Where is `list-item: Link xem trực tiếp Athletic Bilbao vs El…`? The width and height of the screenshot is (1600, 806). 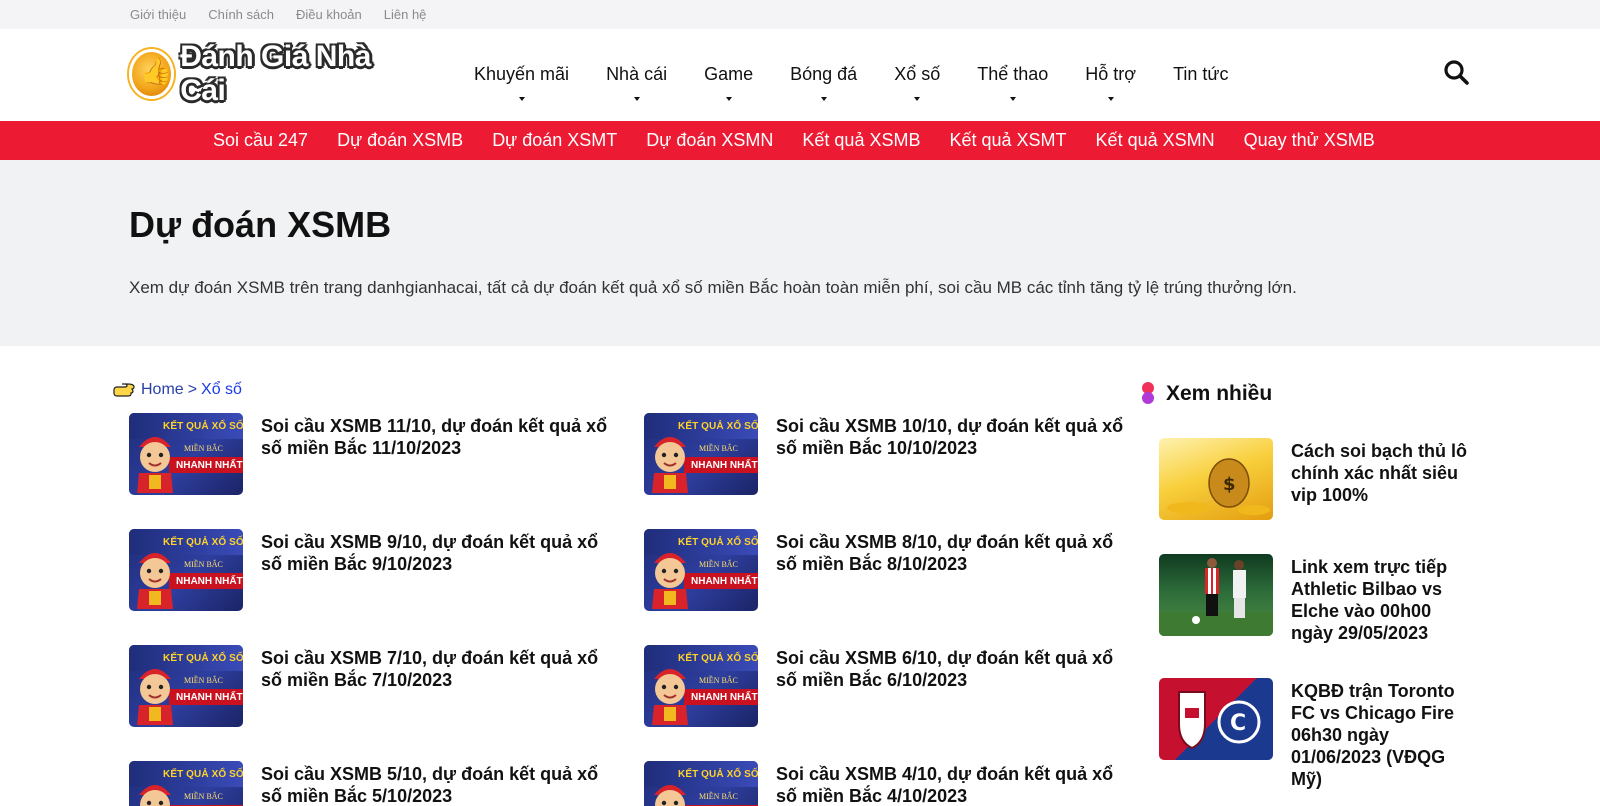
list-item: Link xem trực tiếp Athletic Bilbao vs El… is located at coordinates (1324, 599).